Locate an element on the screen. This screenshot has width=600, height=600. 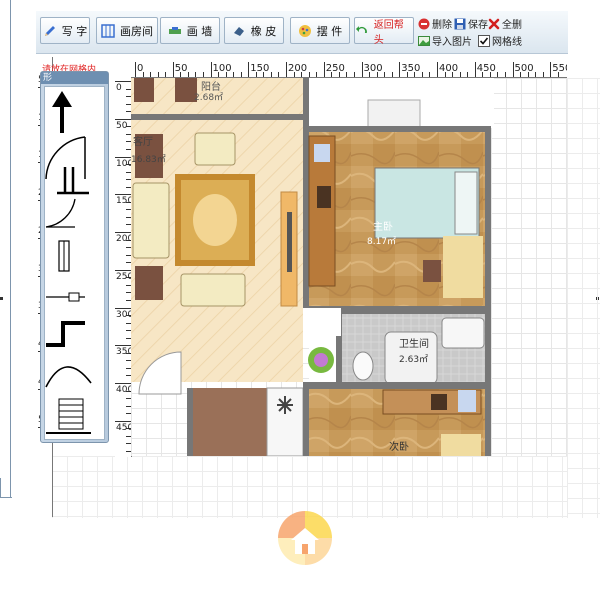
eraser-button: 橡 皮 is located at coordinates (254, 30).